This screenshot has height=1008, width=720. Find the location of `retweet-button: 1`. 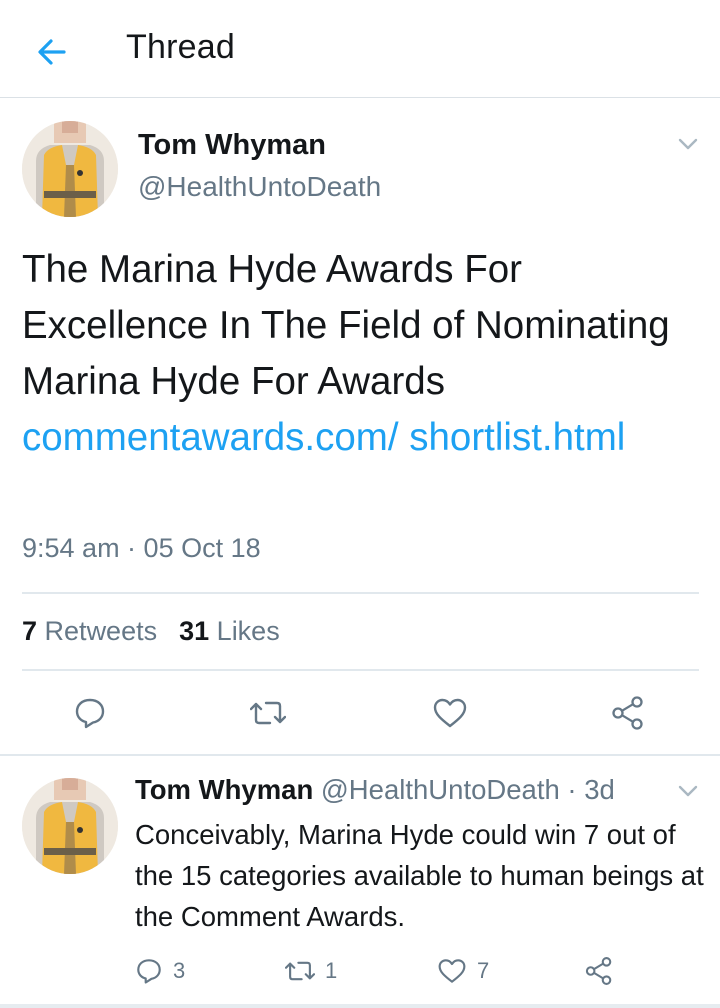

retweet-button: 1 is located at coordinates (311, 971).